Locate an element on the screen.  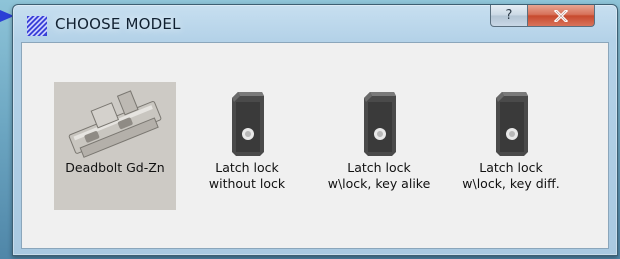
title-bar: CHOOSE MODEL ? is located at coordinates (315, 24).